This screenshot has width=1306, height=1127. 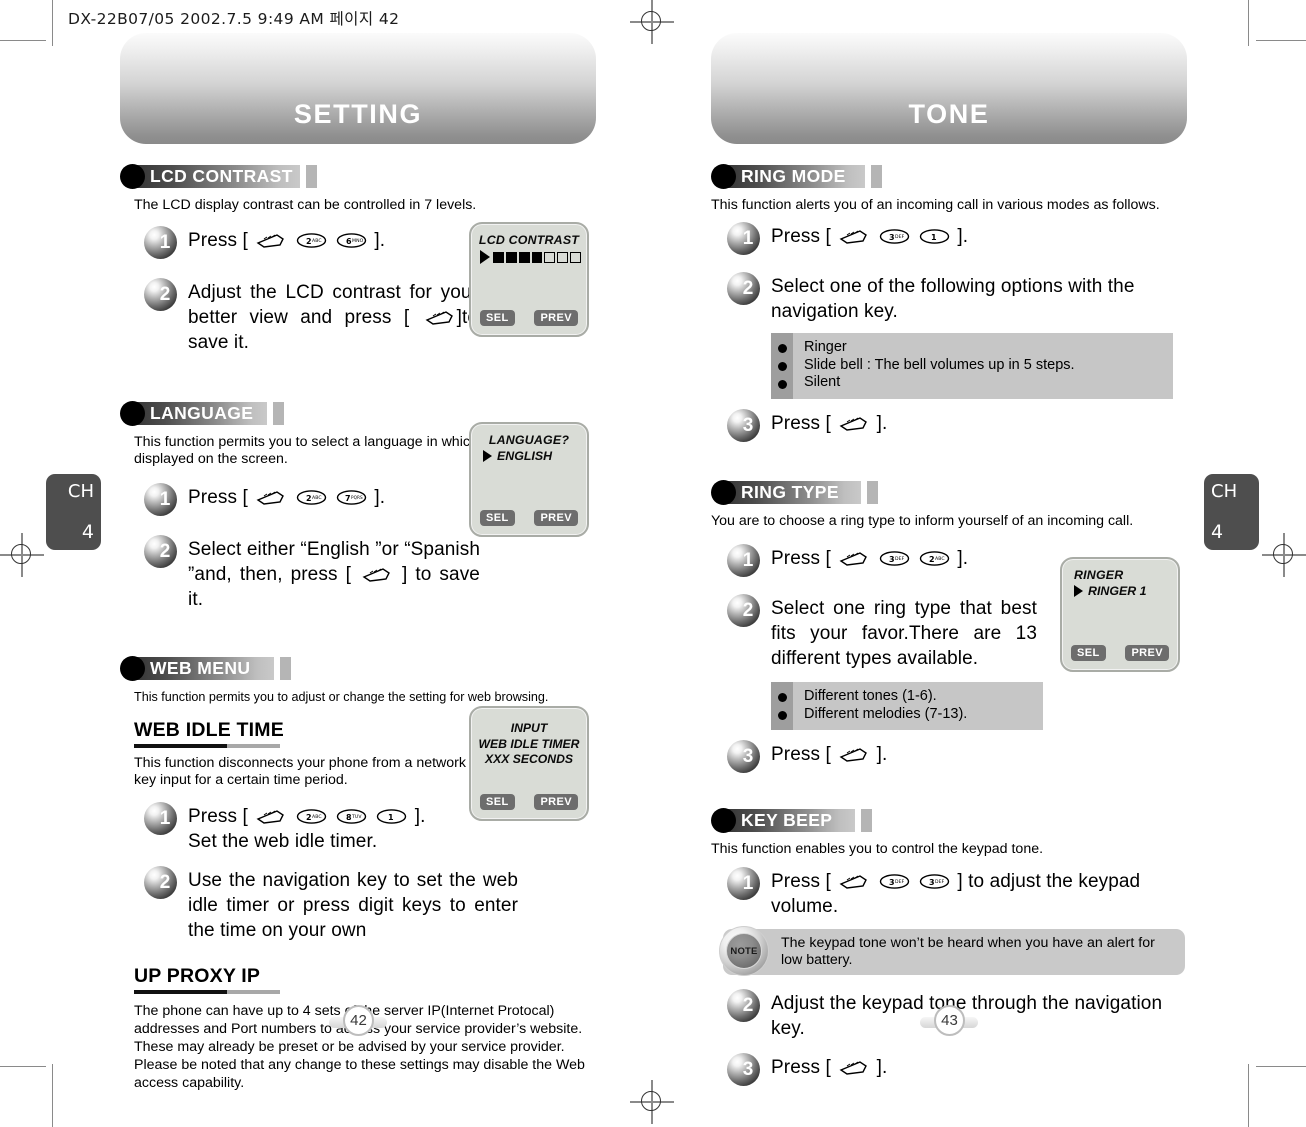 I want to click on lcd-line-text: ENGLISH, so click(x=525, y=456).